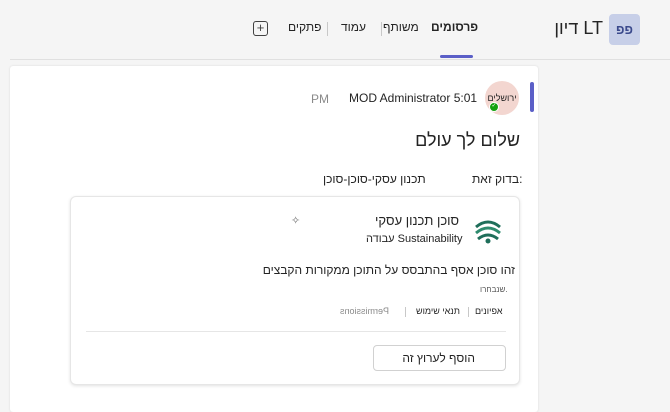  I want to click on post-time: PM, so click(320, 99).